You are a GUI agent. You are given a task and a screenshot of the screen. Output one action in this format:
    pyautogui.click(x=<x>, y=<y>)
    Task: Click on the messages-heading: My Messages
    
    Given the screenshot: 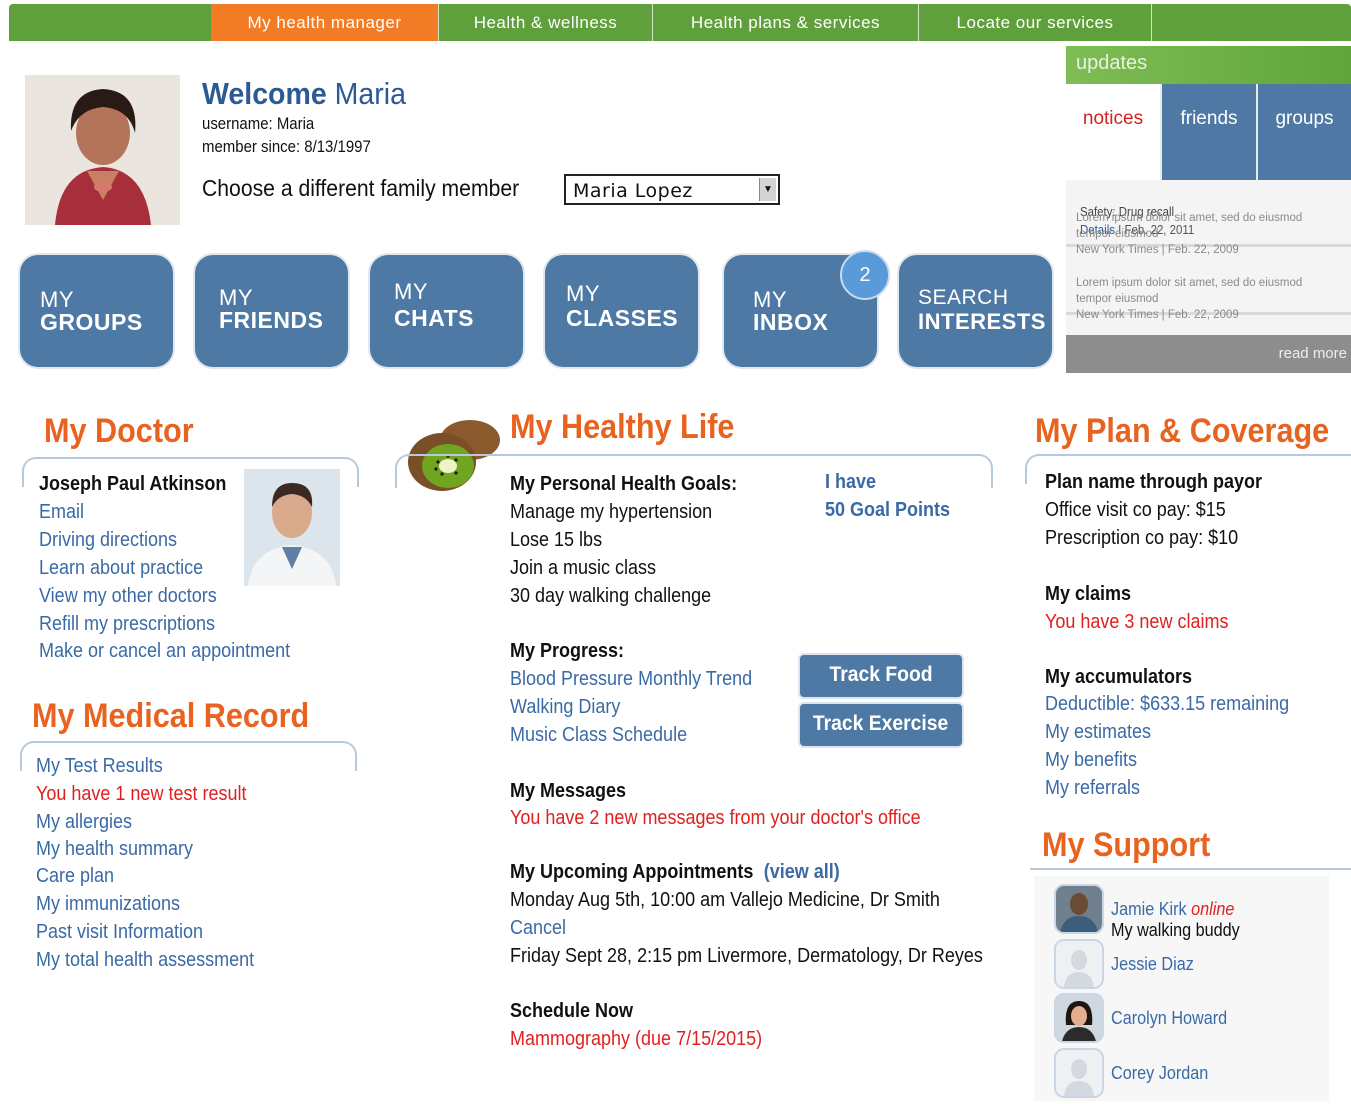 What is the action you would take?
    pyautogui.click(x=568, y=791)
    